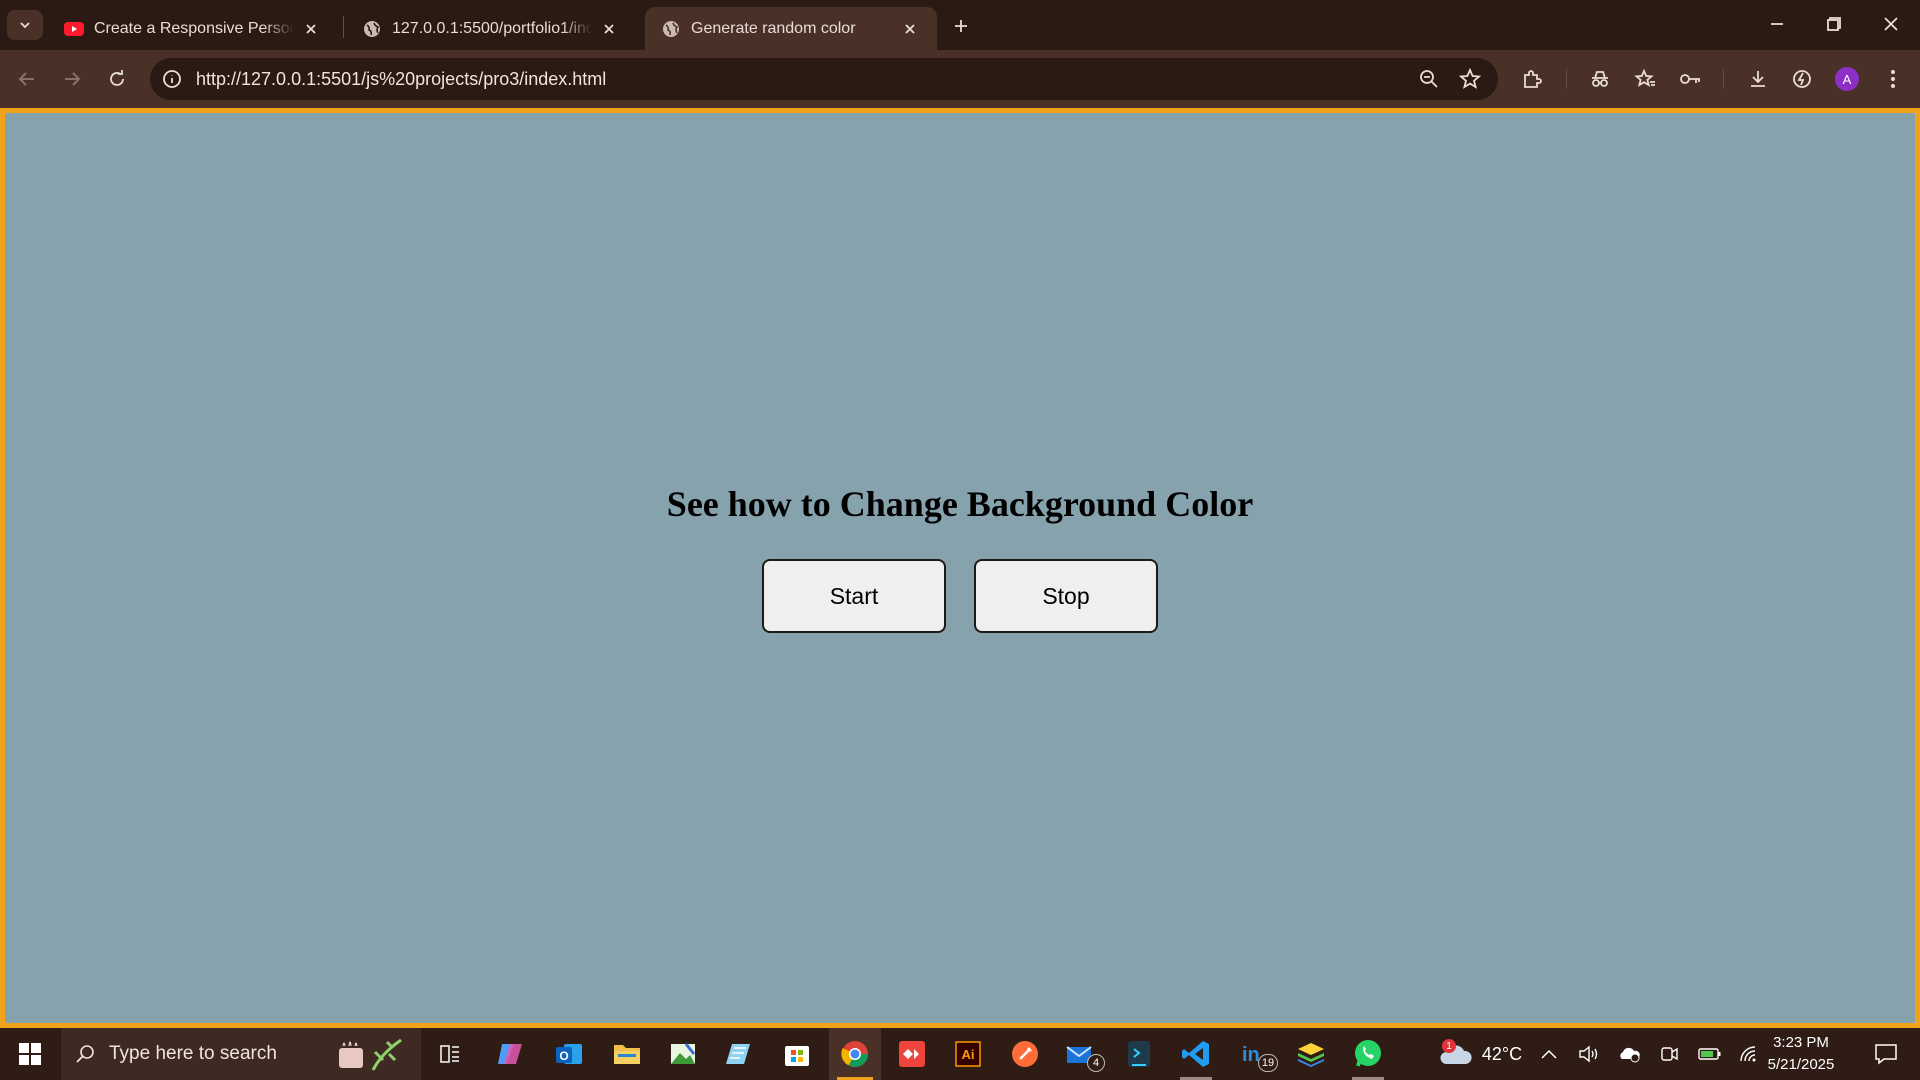 The width and height of the screenshot is (1920, 1080). I want to click on start-menu-button, so click(30, 1054).